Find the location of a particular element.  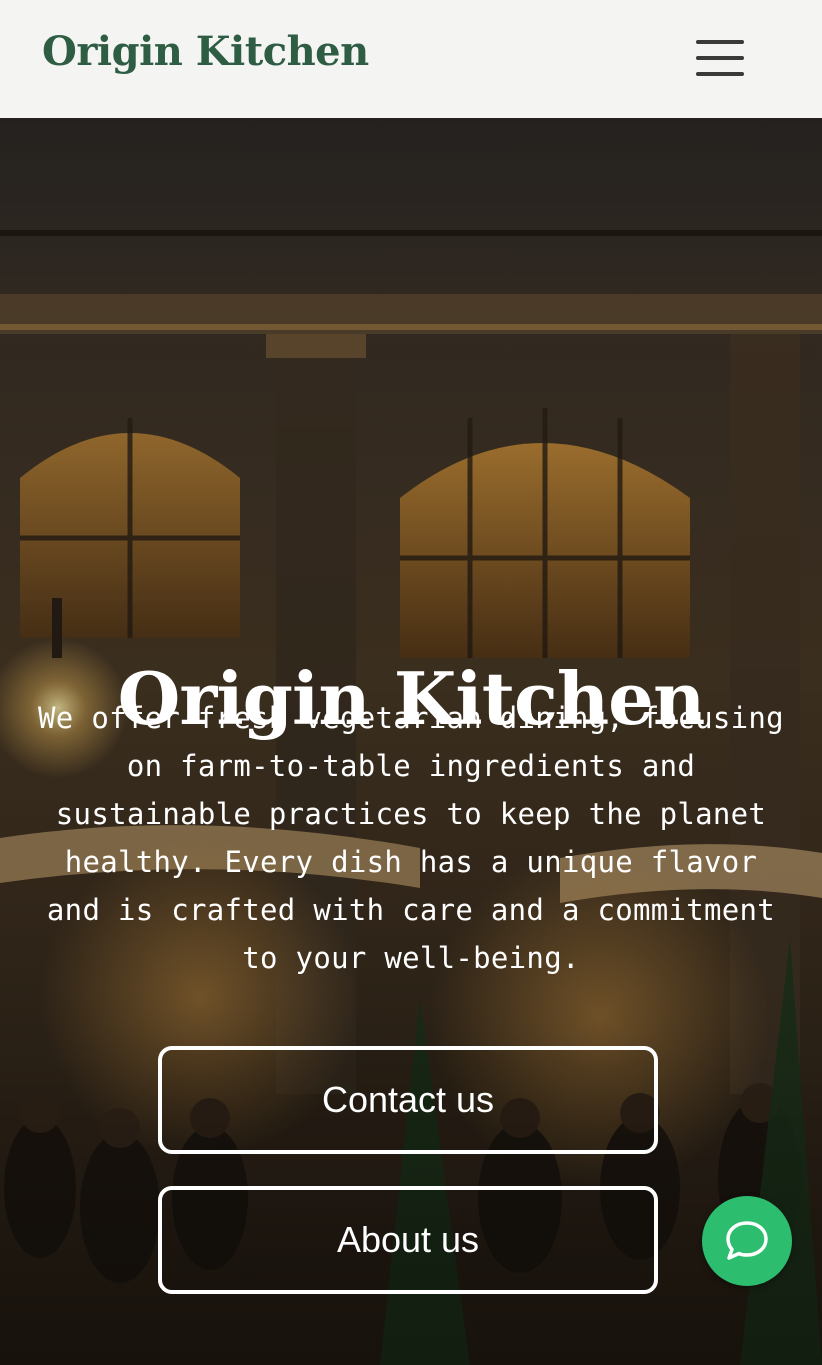

contact-us-button: Contact us is located at coordinates (408, 1100).